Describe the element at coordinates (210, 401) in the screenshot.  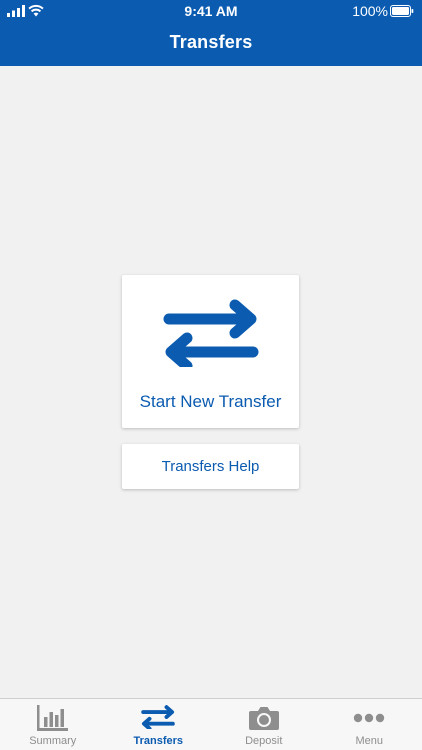
I see `start-new-transfer-label: Start New Transfer` at that location.